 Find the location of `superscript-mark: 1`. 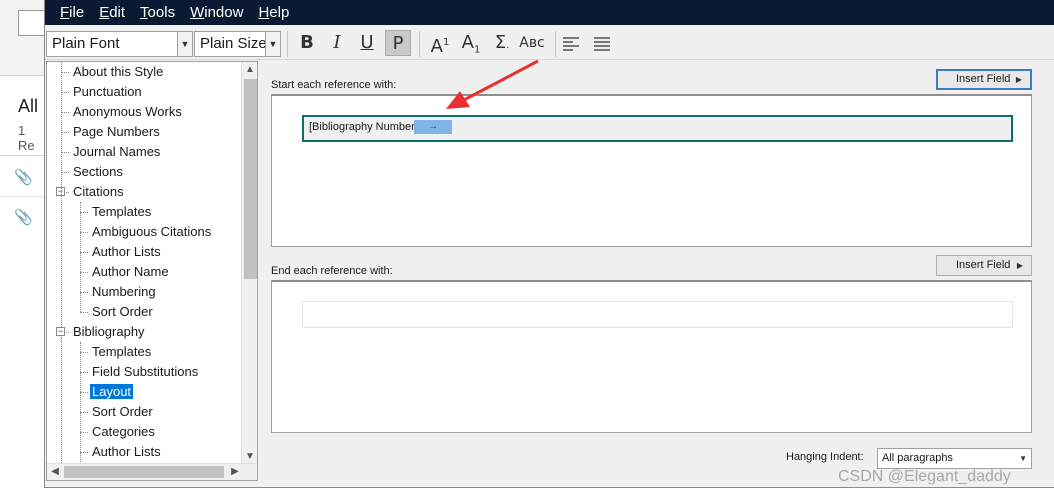

superscript-mark: 1 is located at coordinates (446, 42).